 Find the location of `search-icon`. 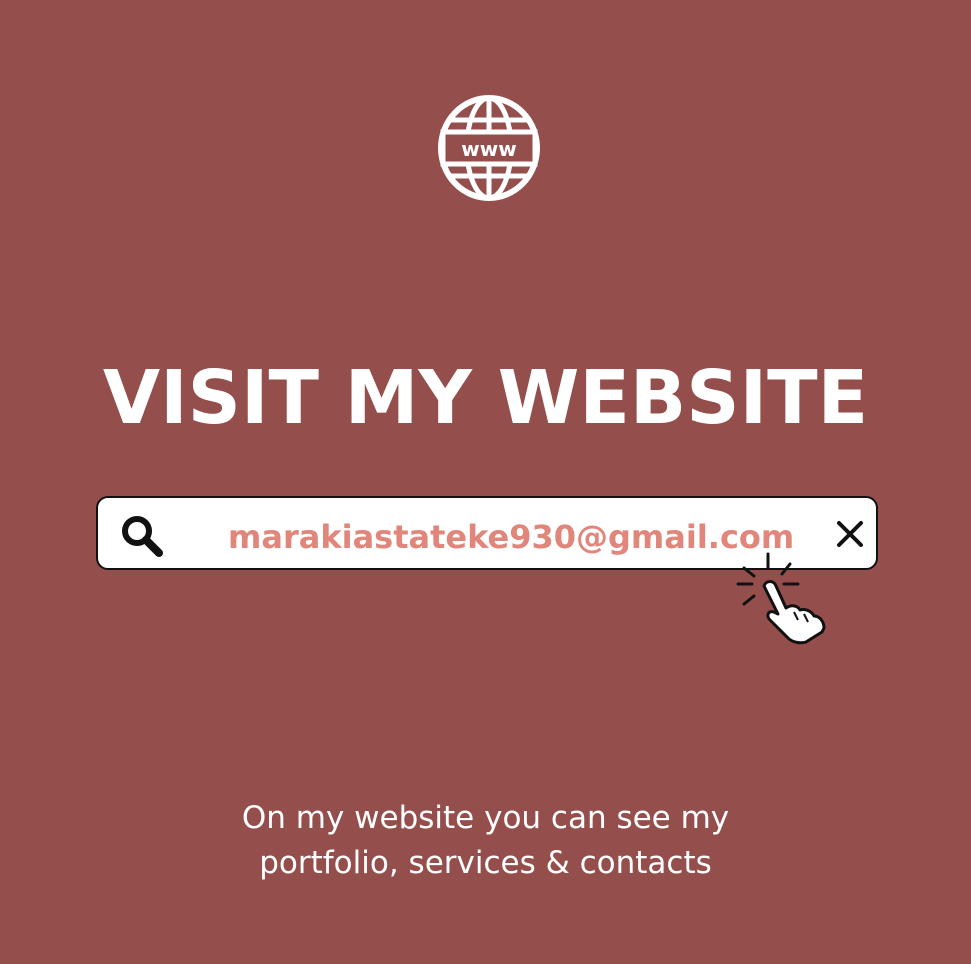

search-icon is located at coordinates (142, 536).